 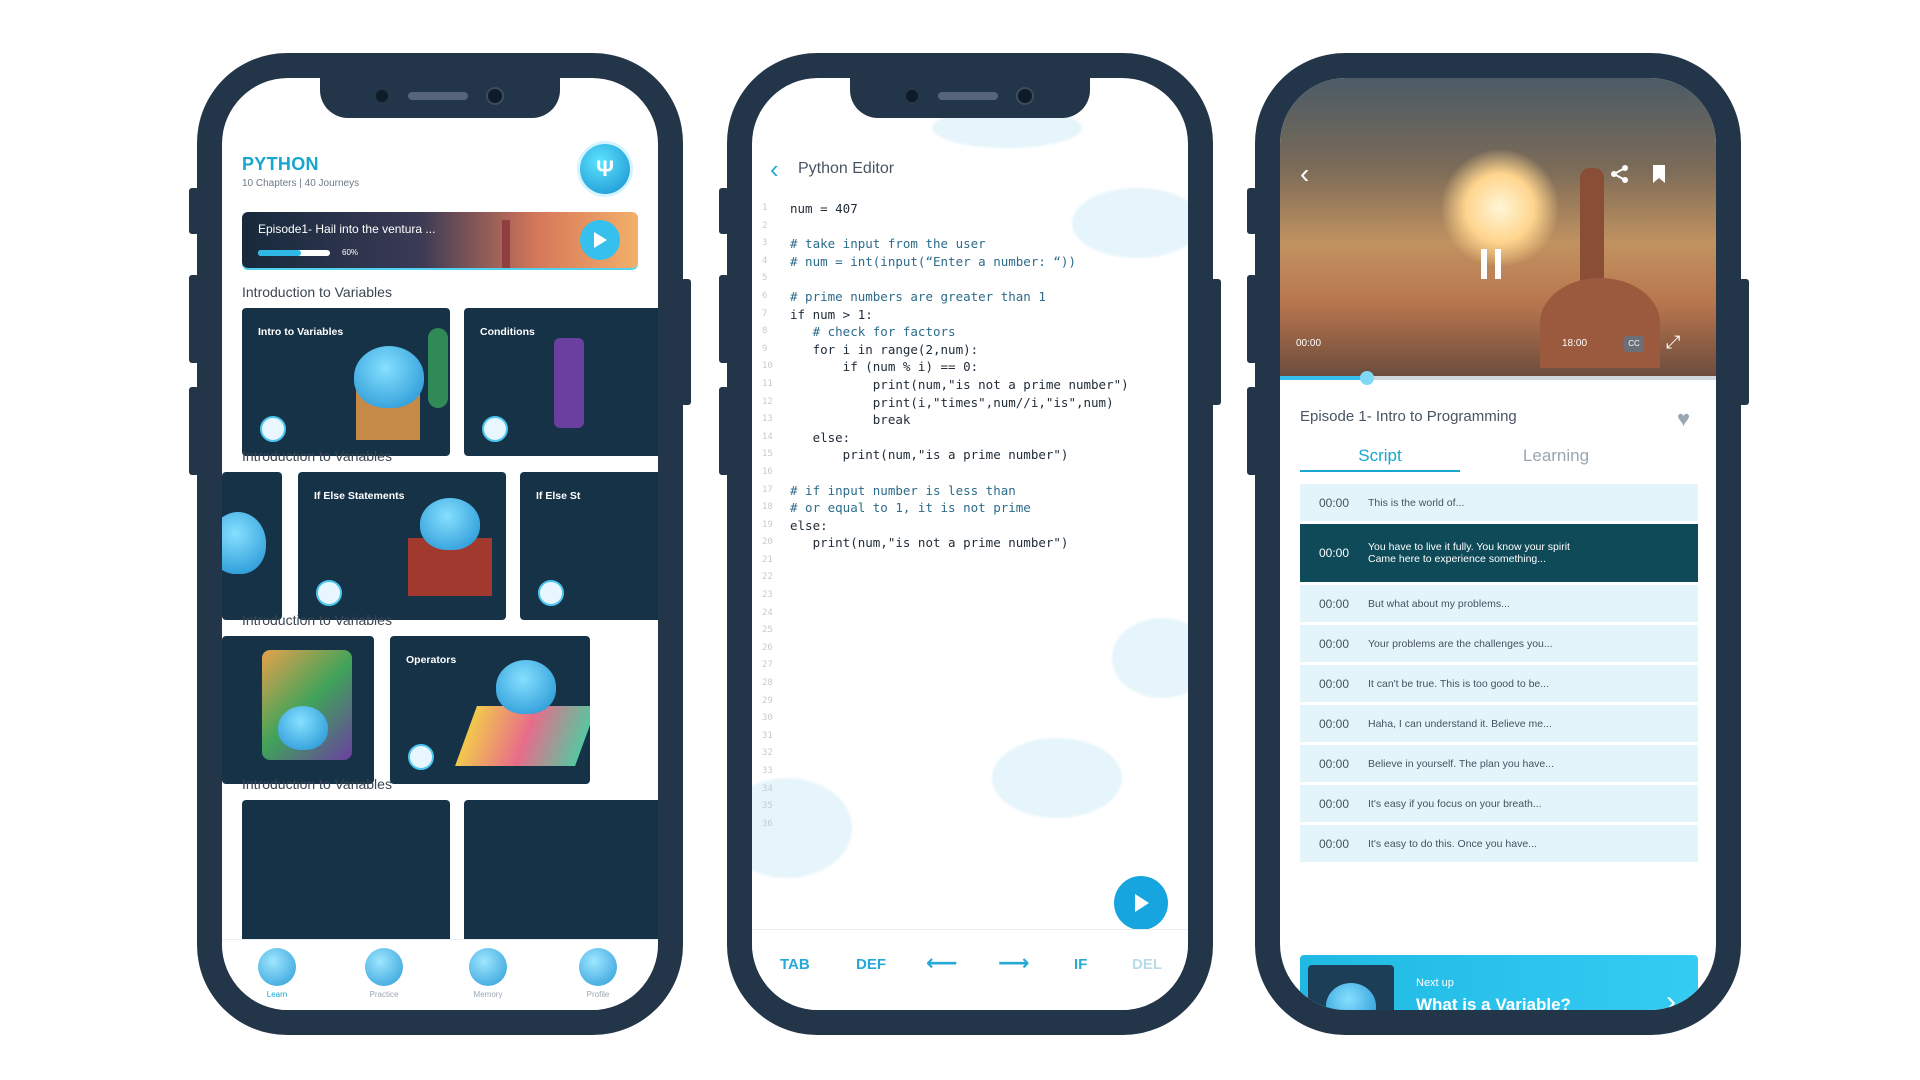 I want to click on code-line: 21, so click(x=967, y=561).